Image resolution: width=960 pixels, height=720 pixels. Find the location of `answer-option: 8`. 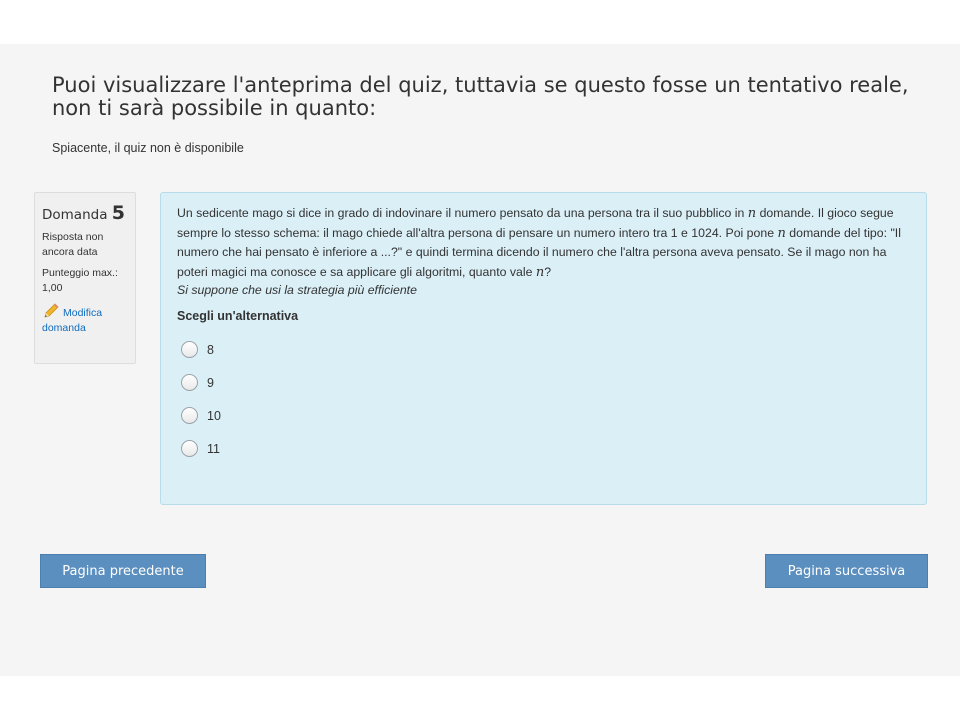

answer-option: 8 is located at coordinates (545, 349).